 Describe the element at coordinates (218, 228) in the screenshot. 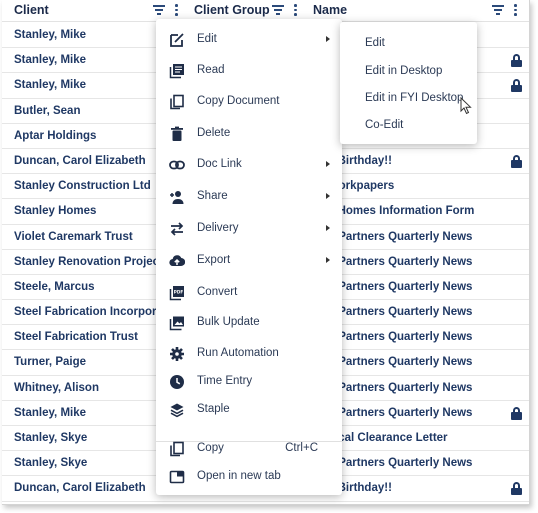

I see `menu-item-label: Delivery` at that location.